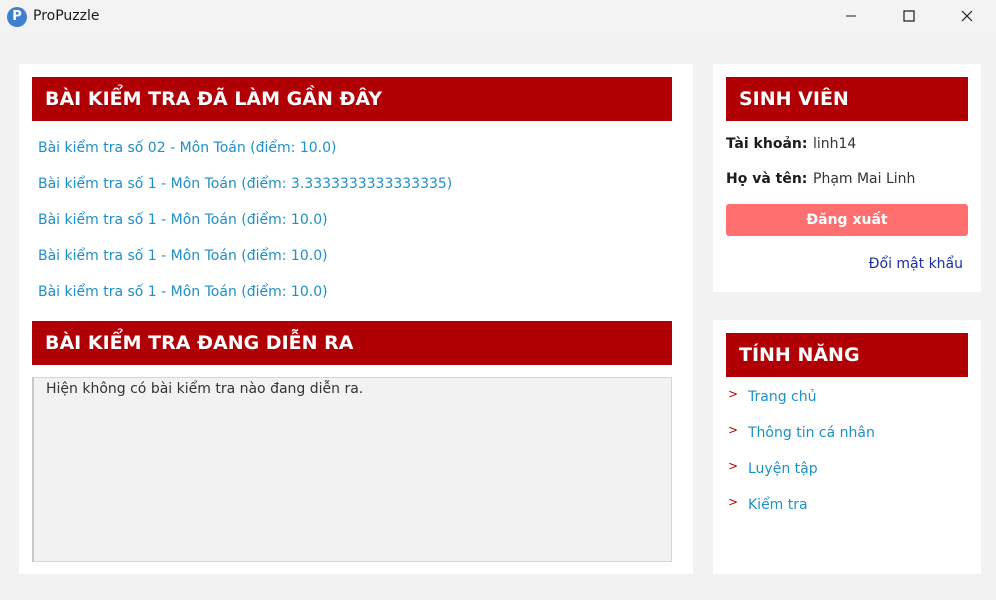 This screenshot has height=600, width=996. Describe the element at coordinates (835, 144) in the screenshot. I see `account-value: linh14` at that location.